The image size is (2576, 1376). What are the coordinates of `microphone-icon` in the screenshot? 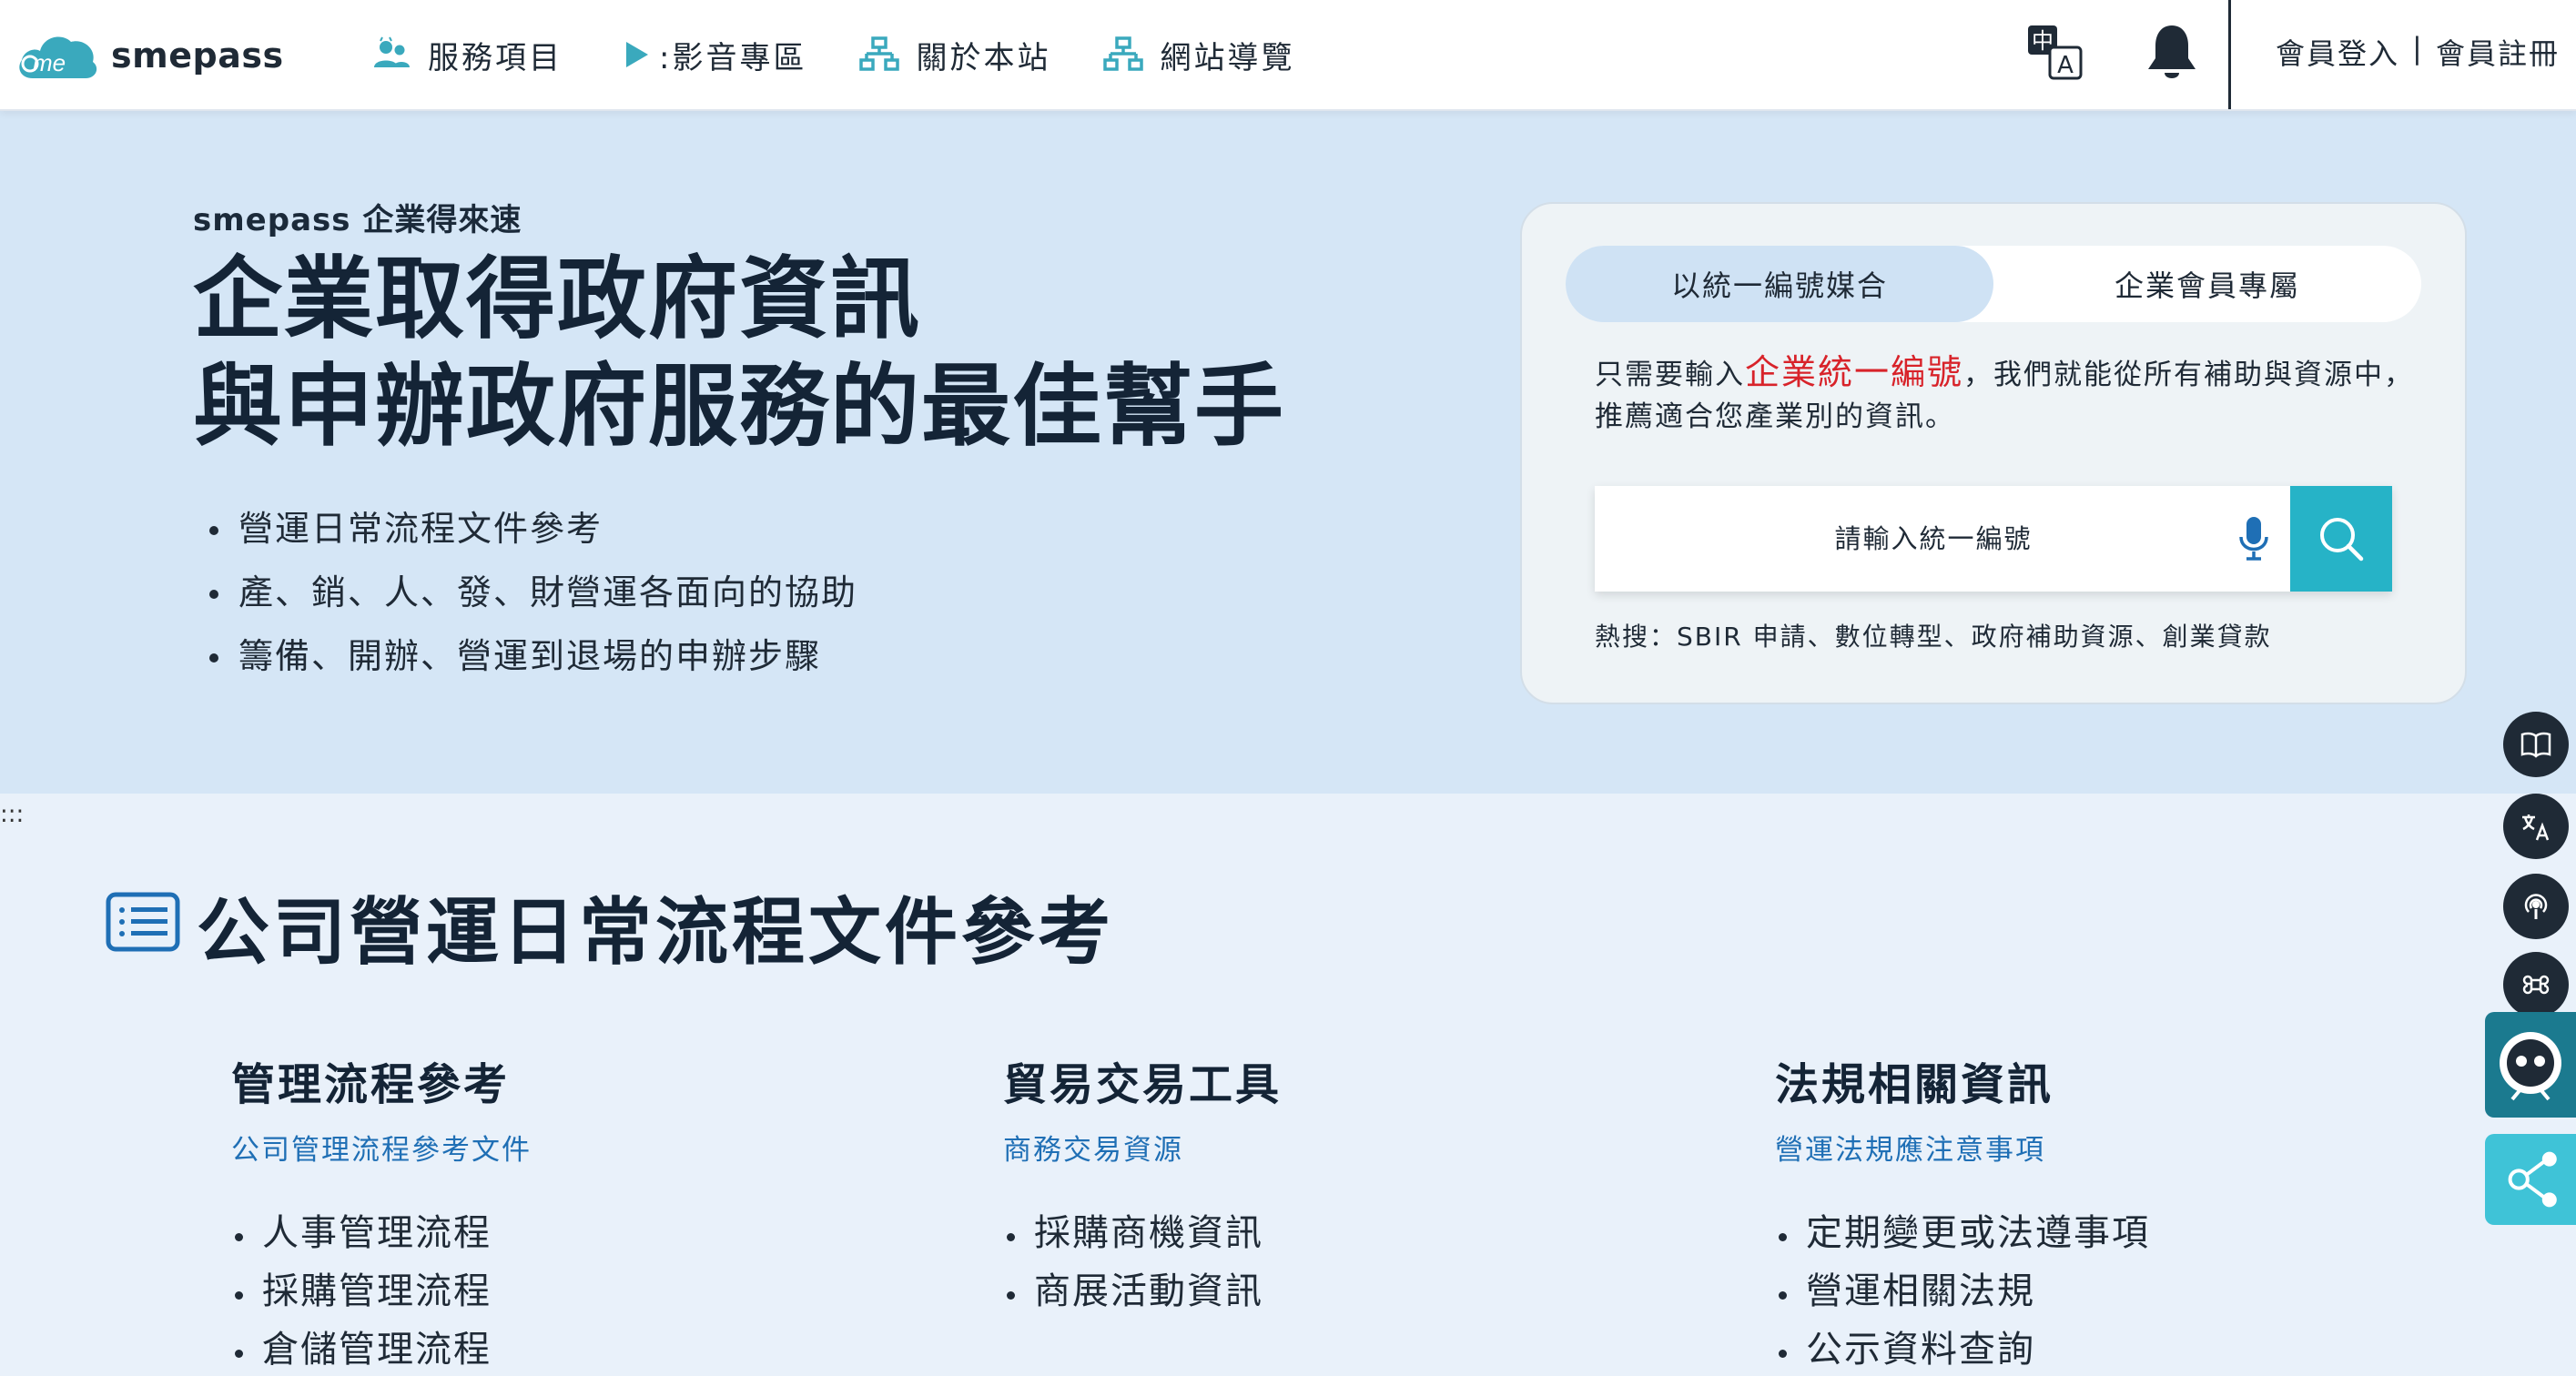 It's located at (2253, 539).